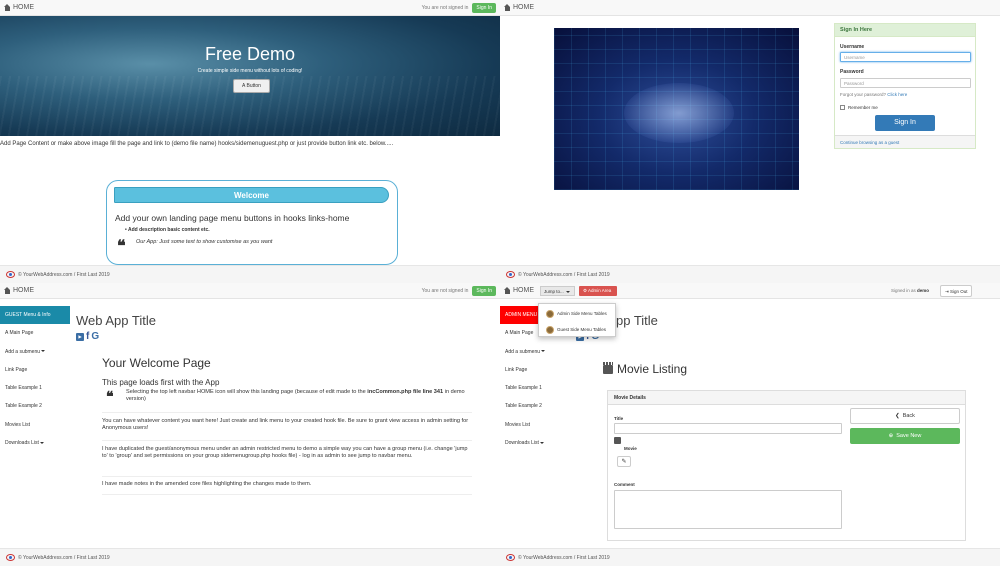  What do you see at coordinates (624, 484) in the screenshot?
I see `comment-label: Comment` at bounding box center [624, 484].